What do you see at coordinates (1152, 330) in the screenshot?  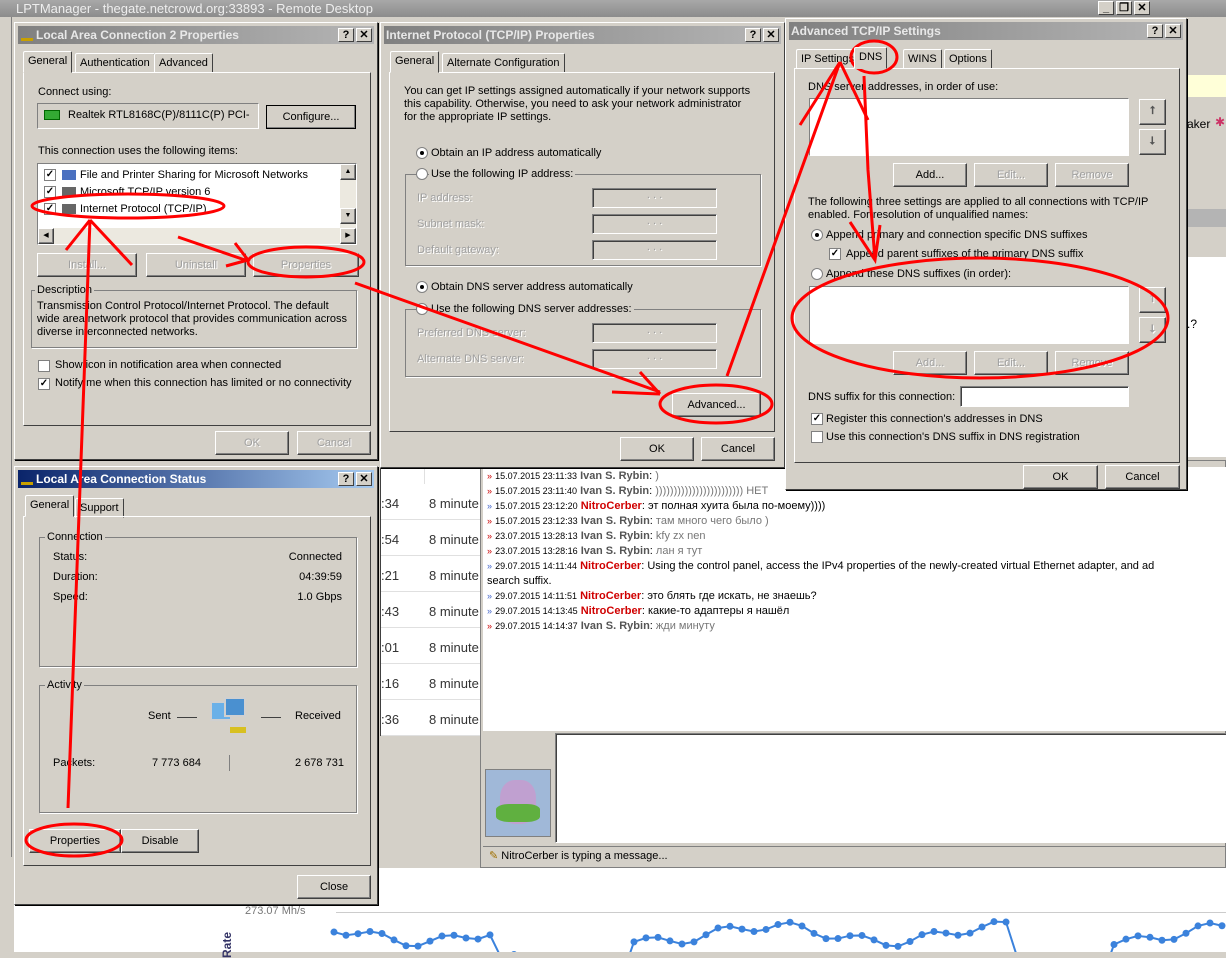 I see `suffix-down-button: ⭣` at bounding box center [1152, 330].